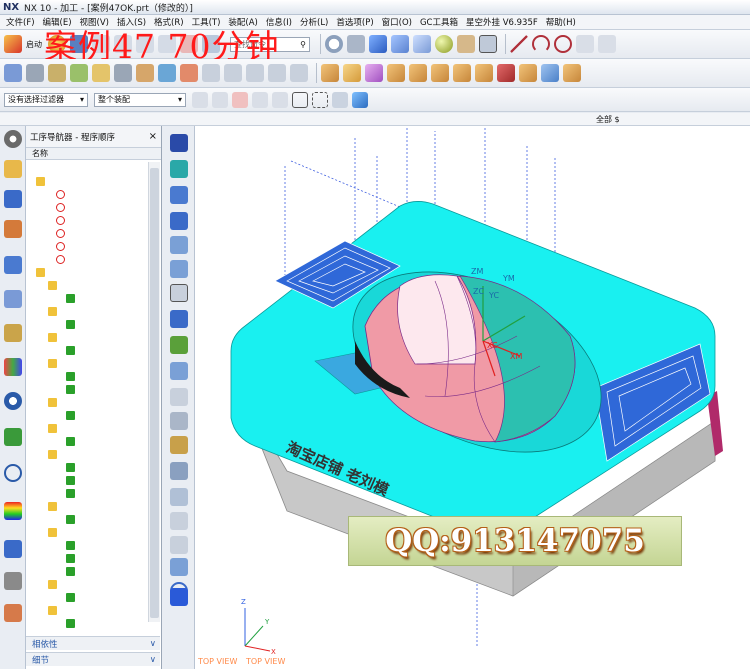 The image size is (750, 669). What do you see at coordinates (356, 44) in the screenshot?
I see `rotate-icon` at bounding box center [356, 44].